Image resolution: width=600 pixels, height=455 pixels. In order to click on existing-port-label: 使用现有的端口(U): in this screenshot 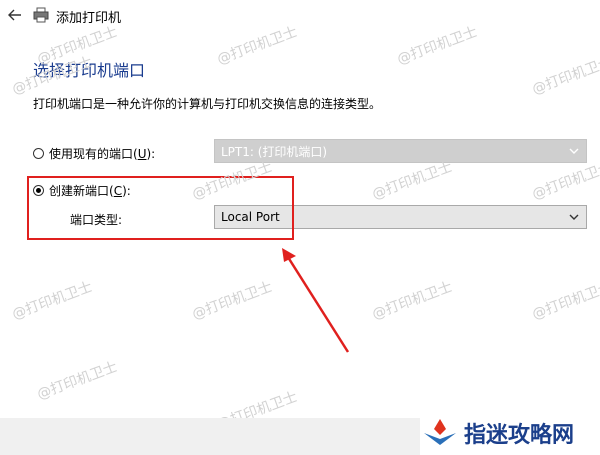, I will do `click(102, 154)`.